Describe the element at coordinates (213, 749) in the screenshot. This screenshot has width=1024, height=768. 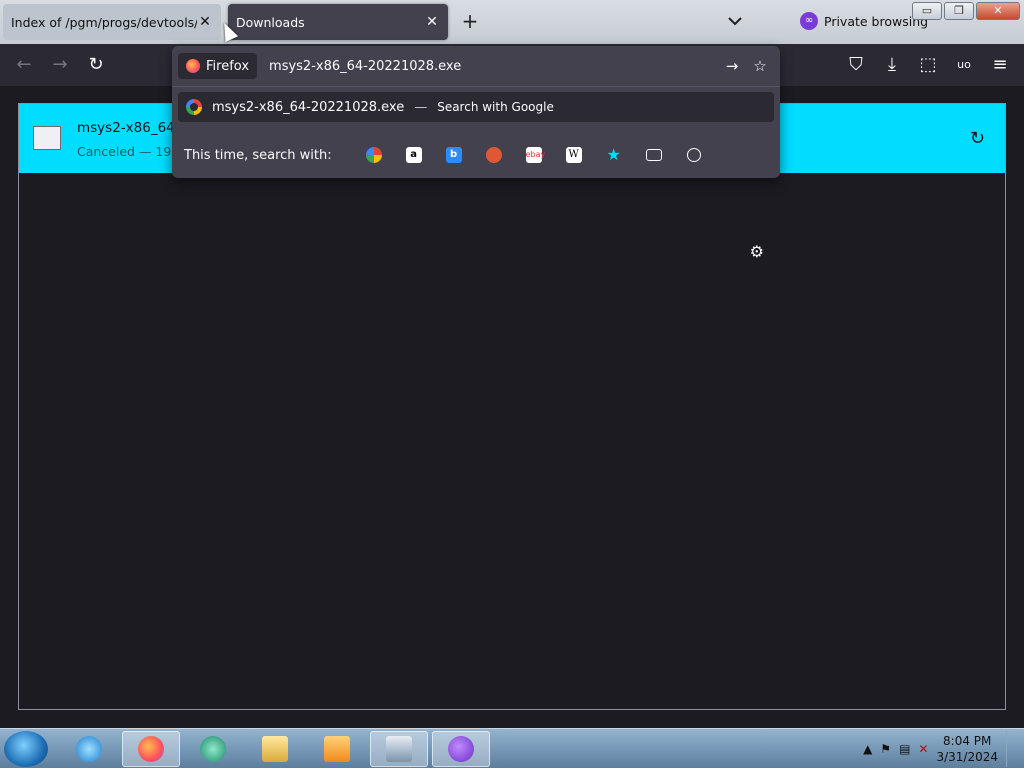
I see `app-icon` at that location.